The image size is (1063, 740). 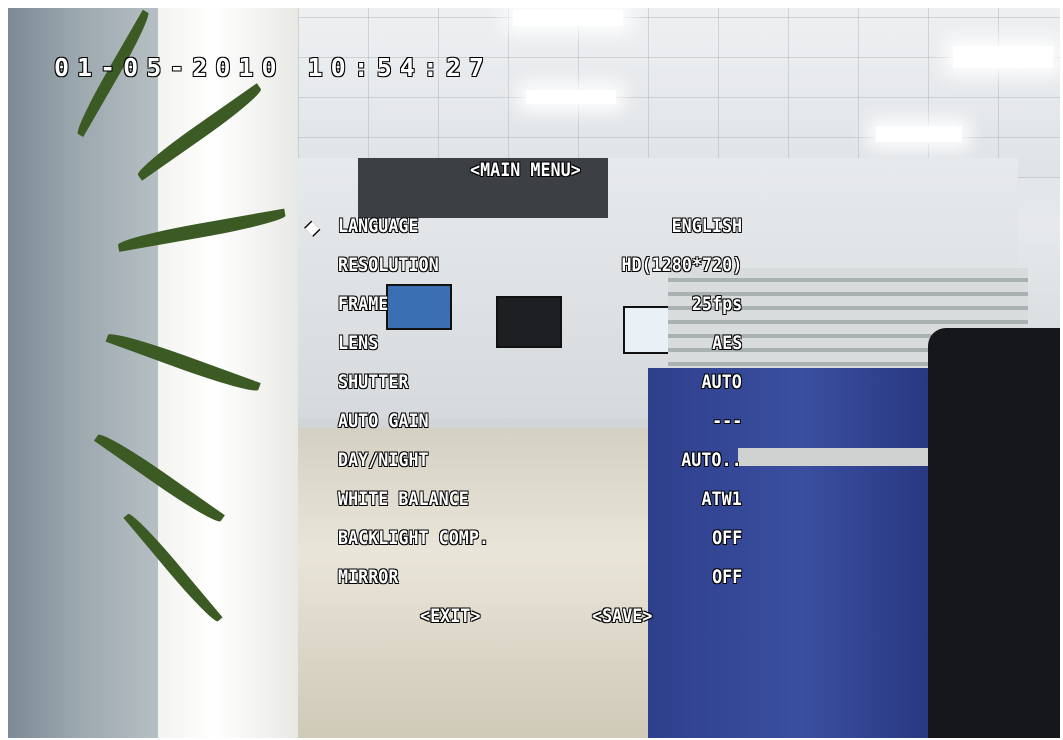 I want to click on menu-title: <MAIN MENU>, so click(x=525, y=170).